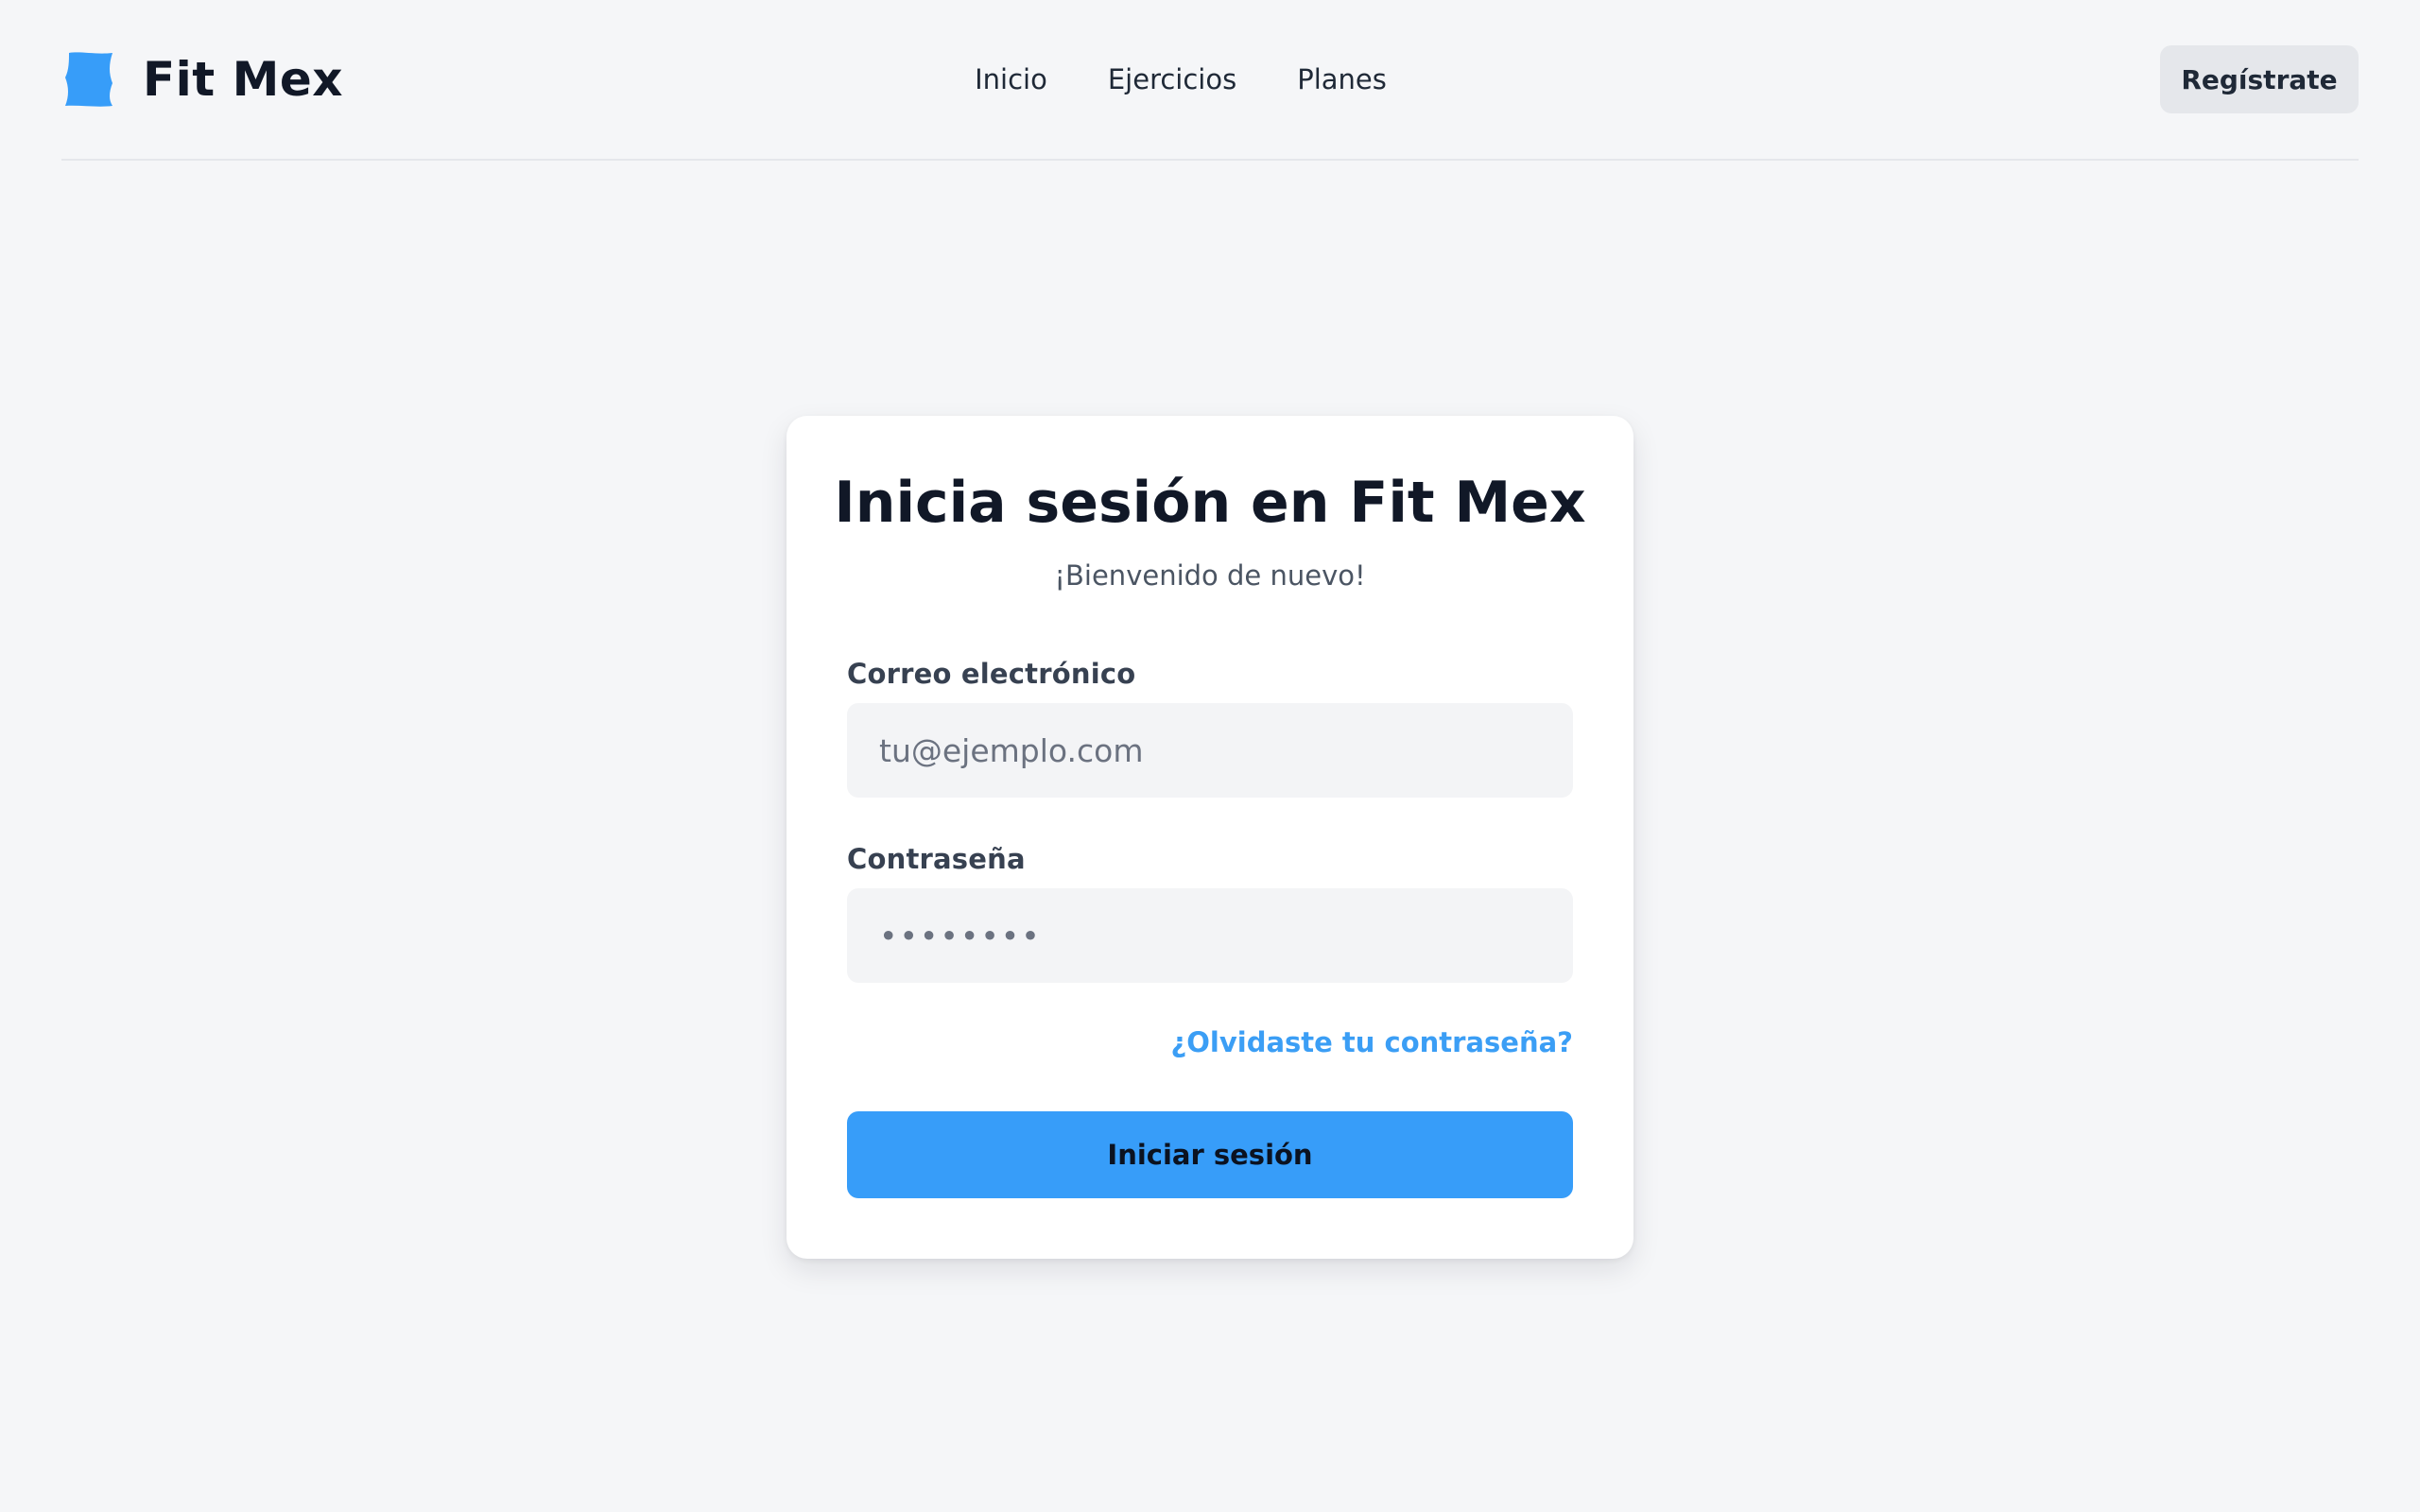  What do you see at coordinates (991, 674) in the screenshot?
I see `email-label: Correo electrónico` at bounding box center [991, 674].